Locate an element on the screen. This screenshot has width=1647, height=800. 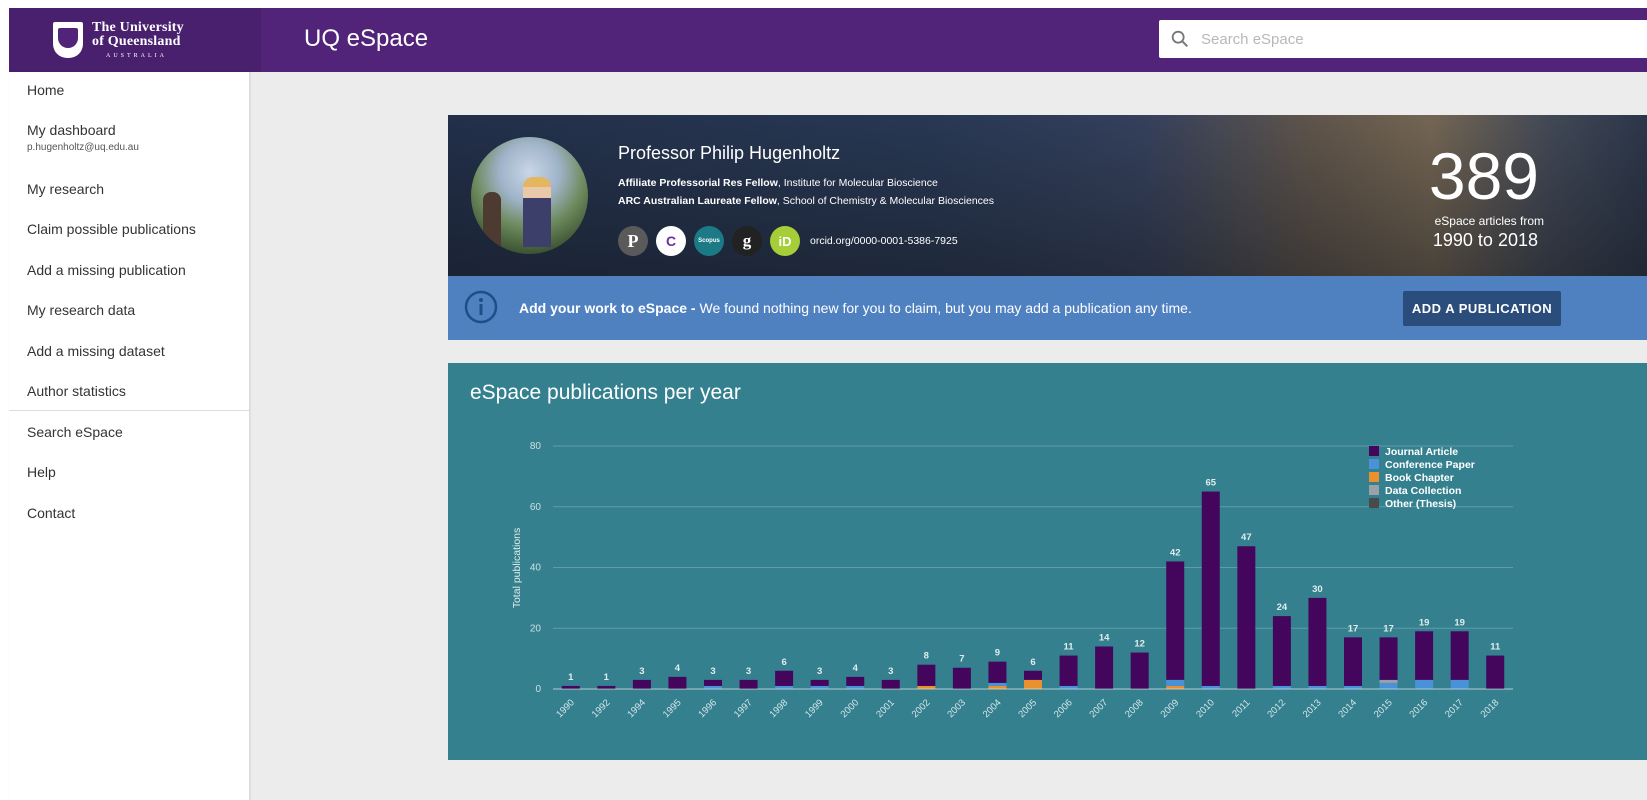
article-year-range: 1990 to 2018 is located at coordinates (1485, 240).